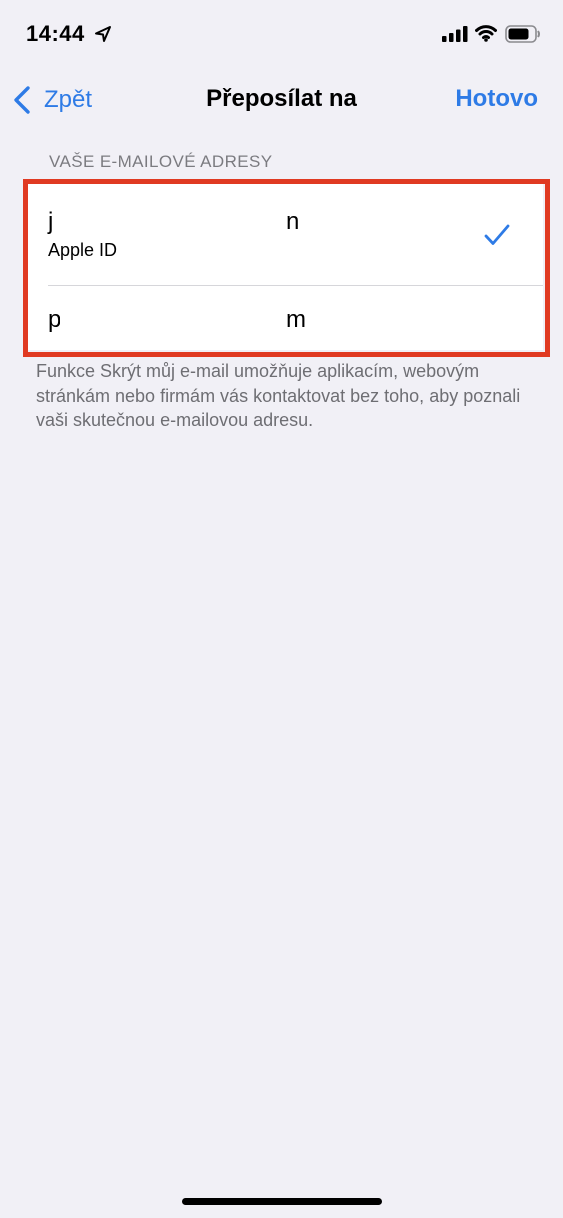 The image size is (563, 1218). I want to click on back-button-label: Zpět, so click(68, 99).